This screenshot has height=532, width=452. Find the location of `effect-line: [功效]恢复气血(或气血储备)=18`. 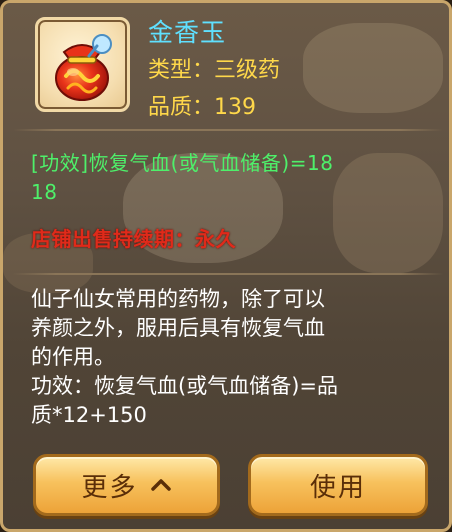

effect-line: [功效]恢复气血(或气血储备)=18 is located at coordinates (182, 163).